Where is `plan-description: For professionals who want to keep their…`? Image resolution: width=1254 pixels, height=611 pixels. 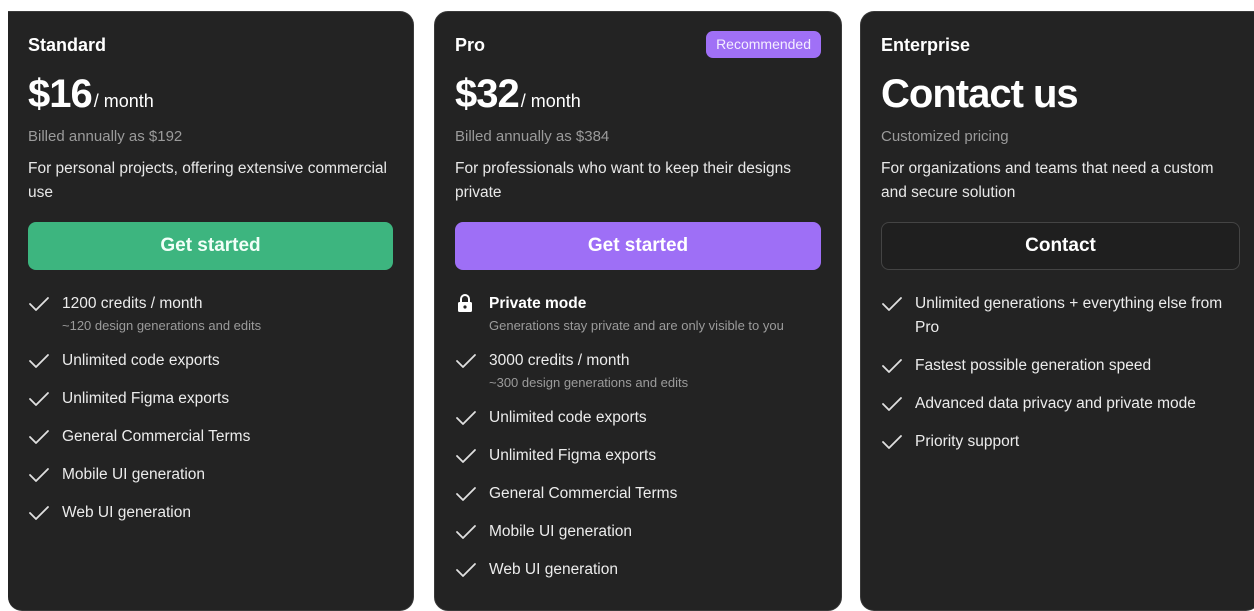 plan-description: For professionals who want to keep their… is located at coordinates (623, 180).